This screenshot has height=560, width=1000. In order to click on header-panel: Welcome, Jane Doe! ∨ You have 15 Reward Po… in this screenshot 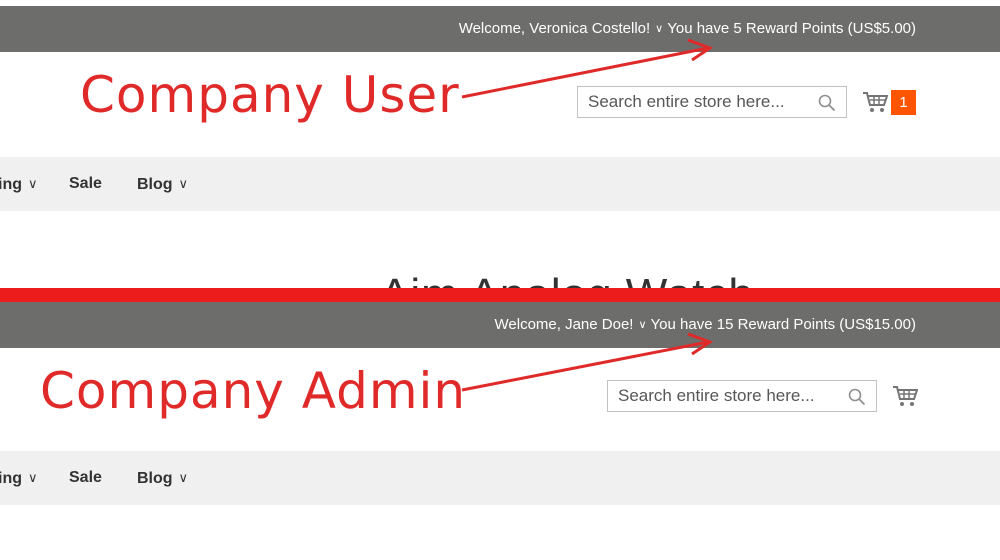, I will do `click(500, 325)`.